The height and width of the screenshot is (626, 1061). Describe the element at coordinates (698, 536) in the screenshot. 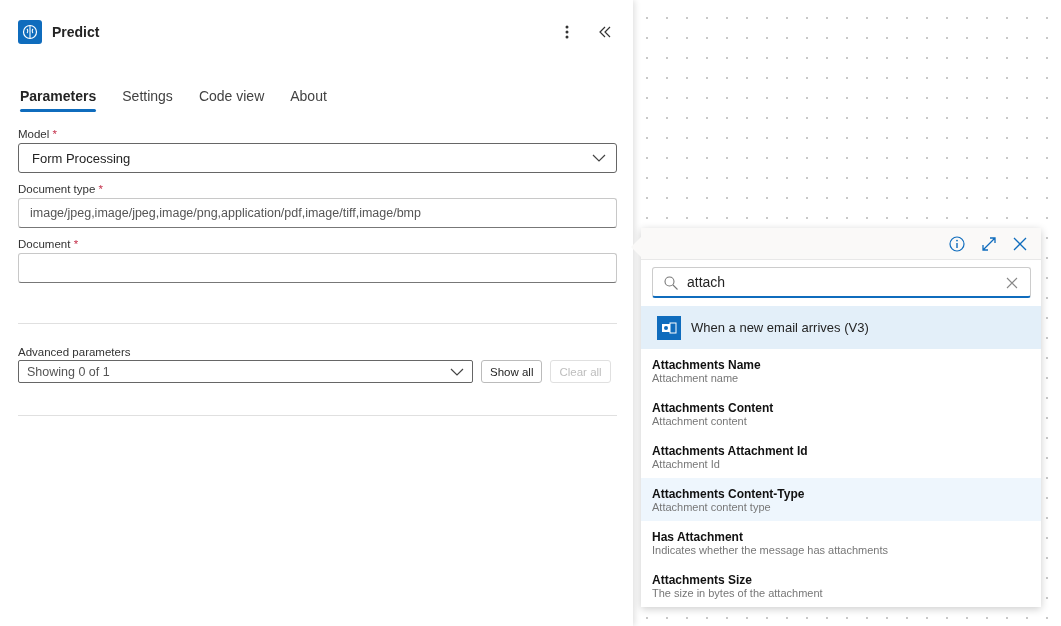

I see `item-title: Has Attachment` at that location.